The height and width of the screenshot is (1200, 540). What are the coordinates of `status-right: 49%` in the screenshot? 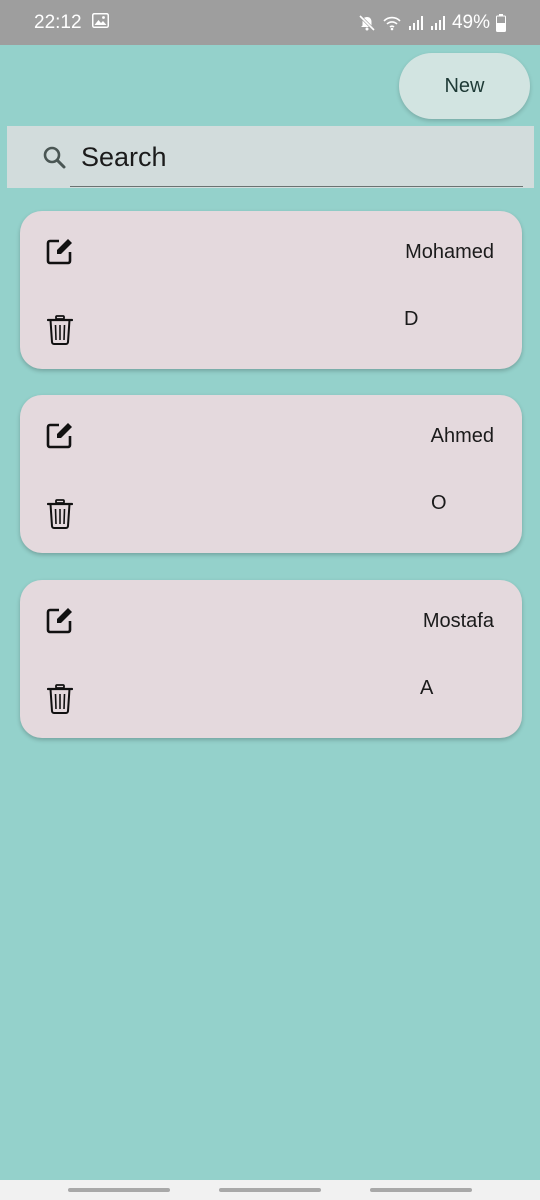 It's located at (432, 23).